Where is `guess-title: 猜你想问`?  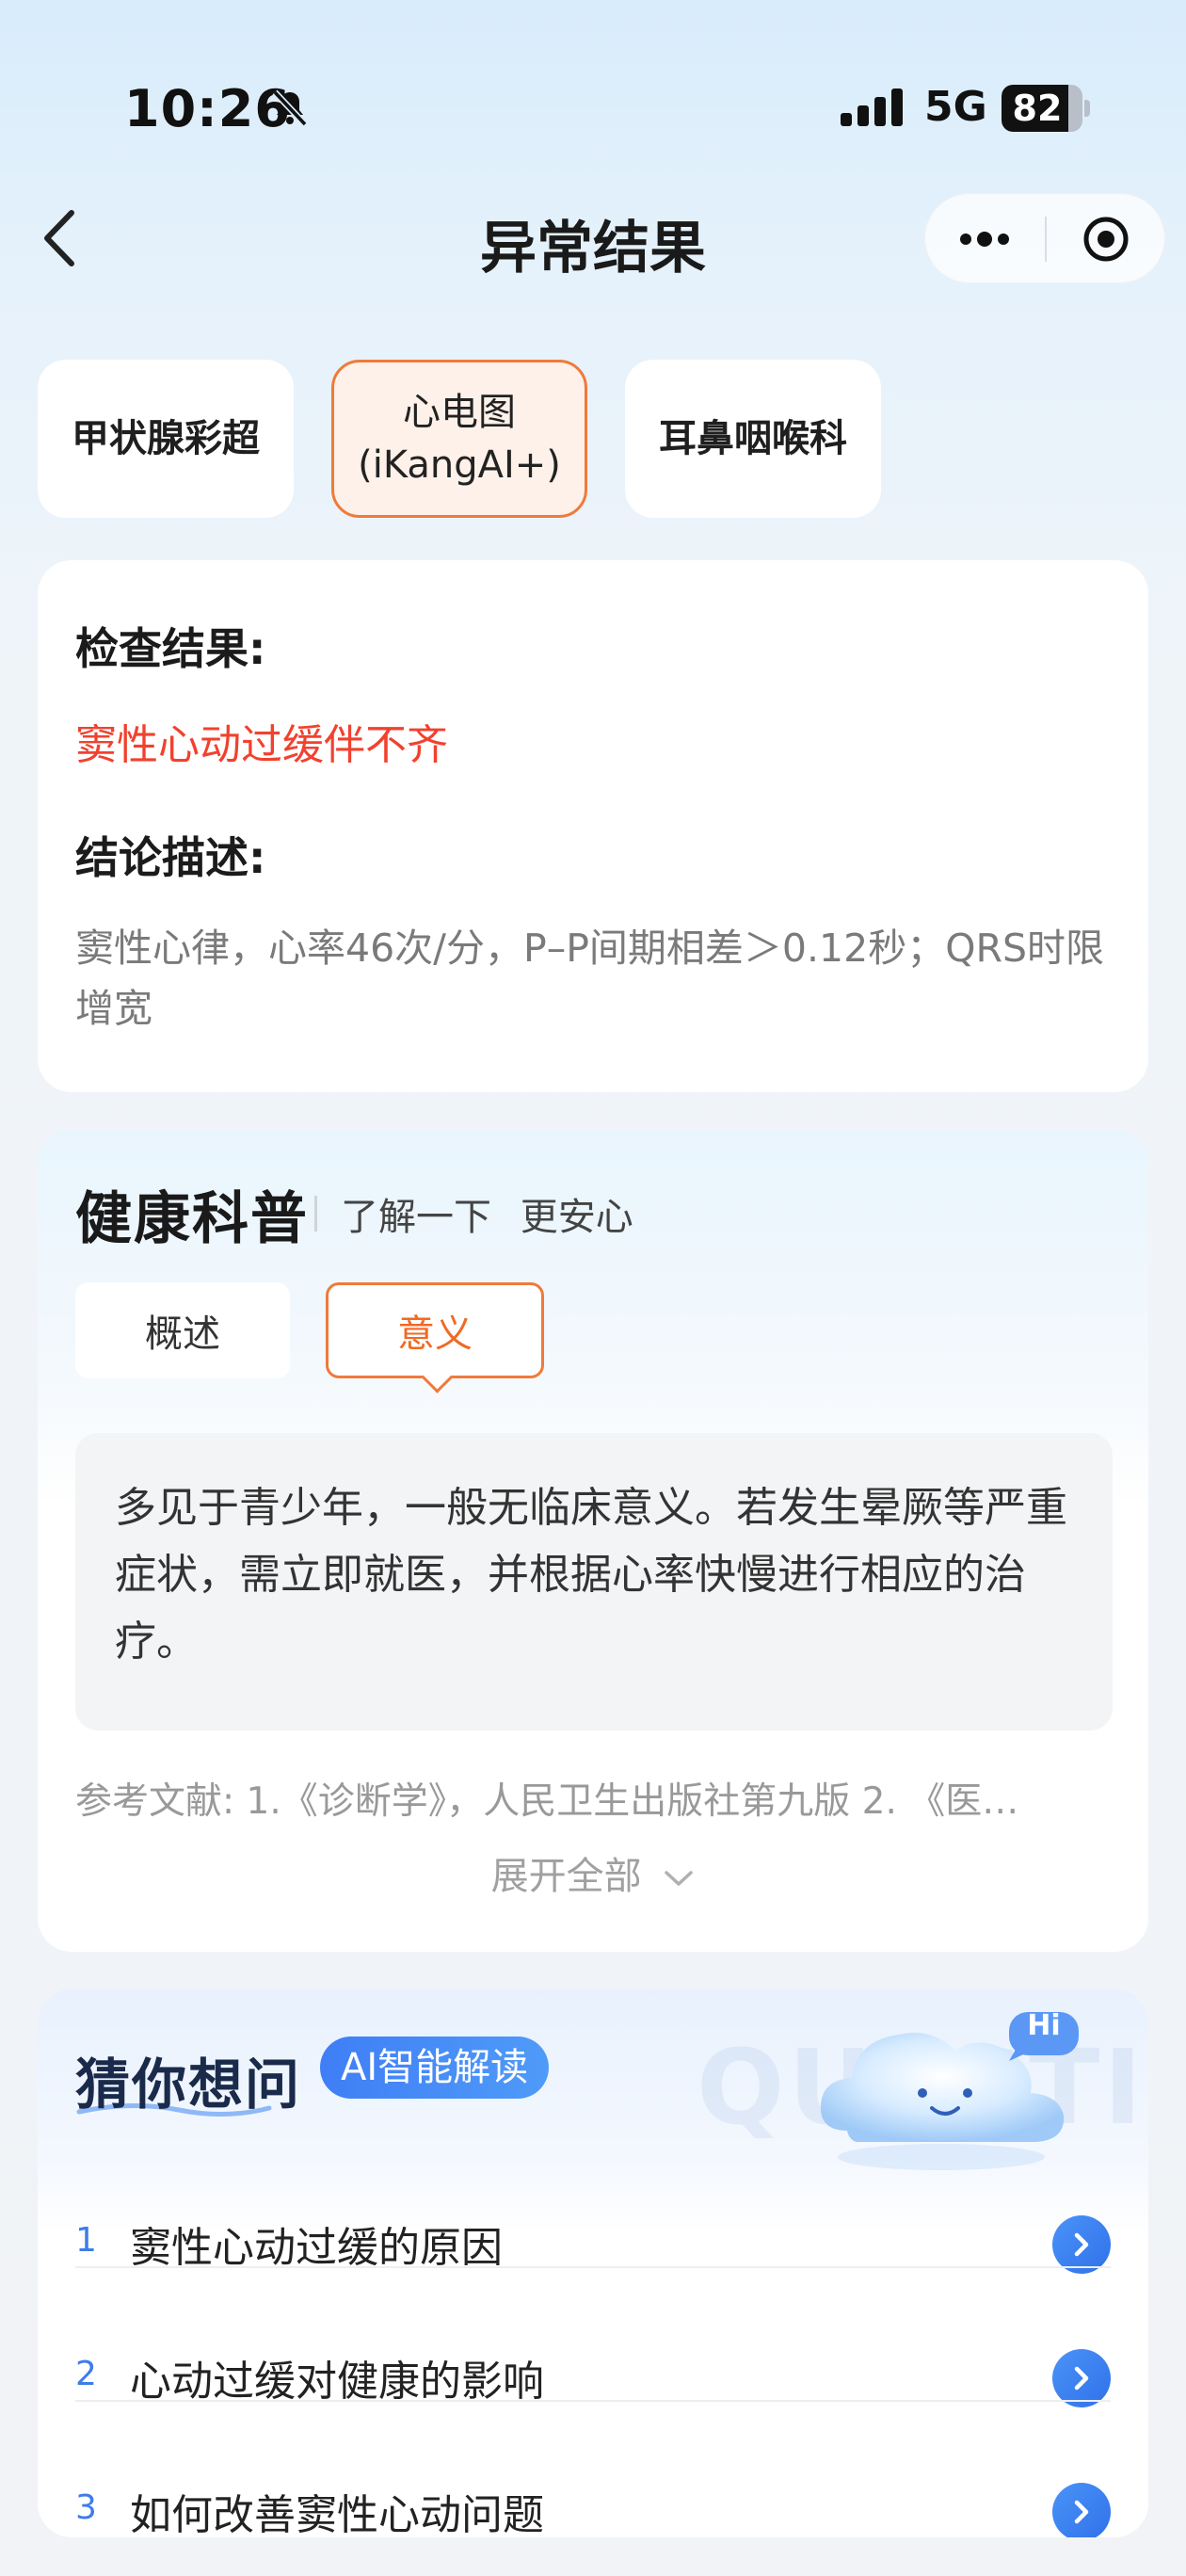
guess-title: 猜你想问 is located at coordinates (188, 2085).